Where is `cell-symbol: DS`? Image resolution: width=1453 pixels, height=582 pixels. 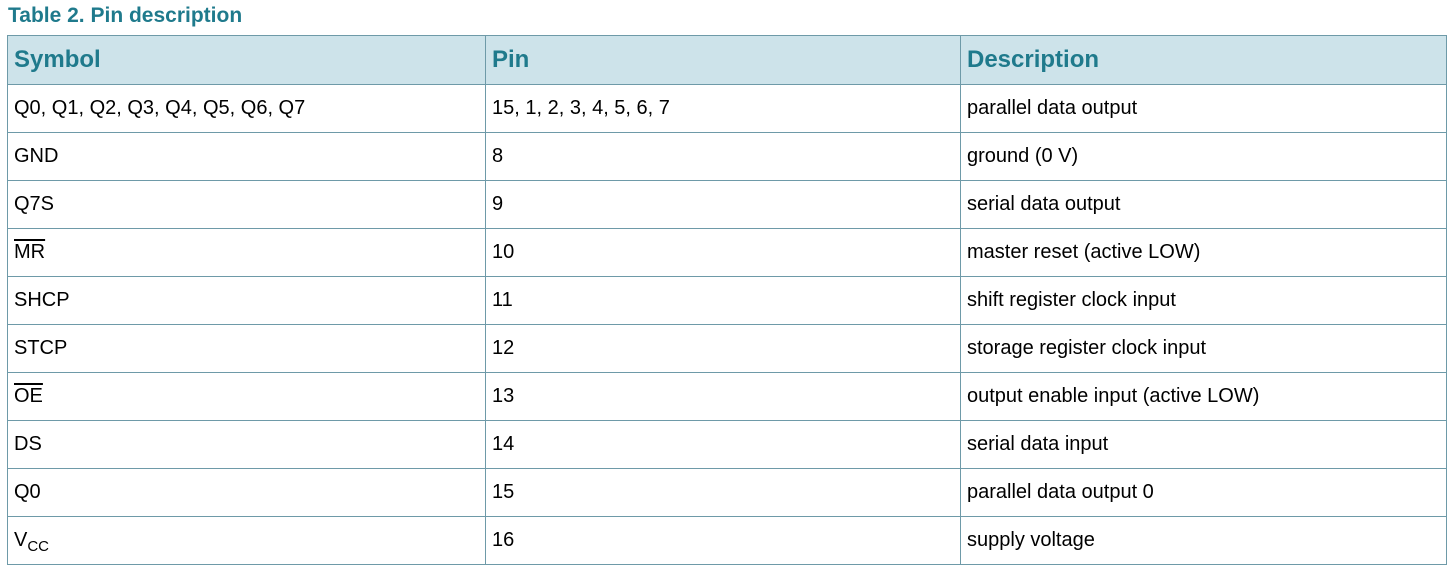
cell-symbol: DS is located at coordinates (246, 444).